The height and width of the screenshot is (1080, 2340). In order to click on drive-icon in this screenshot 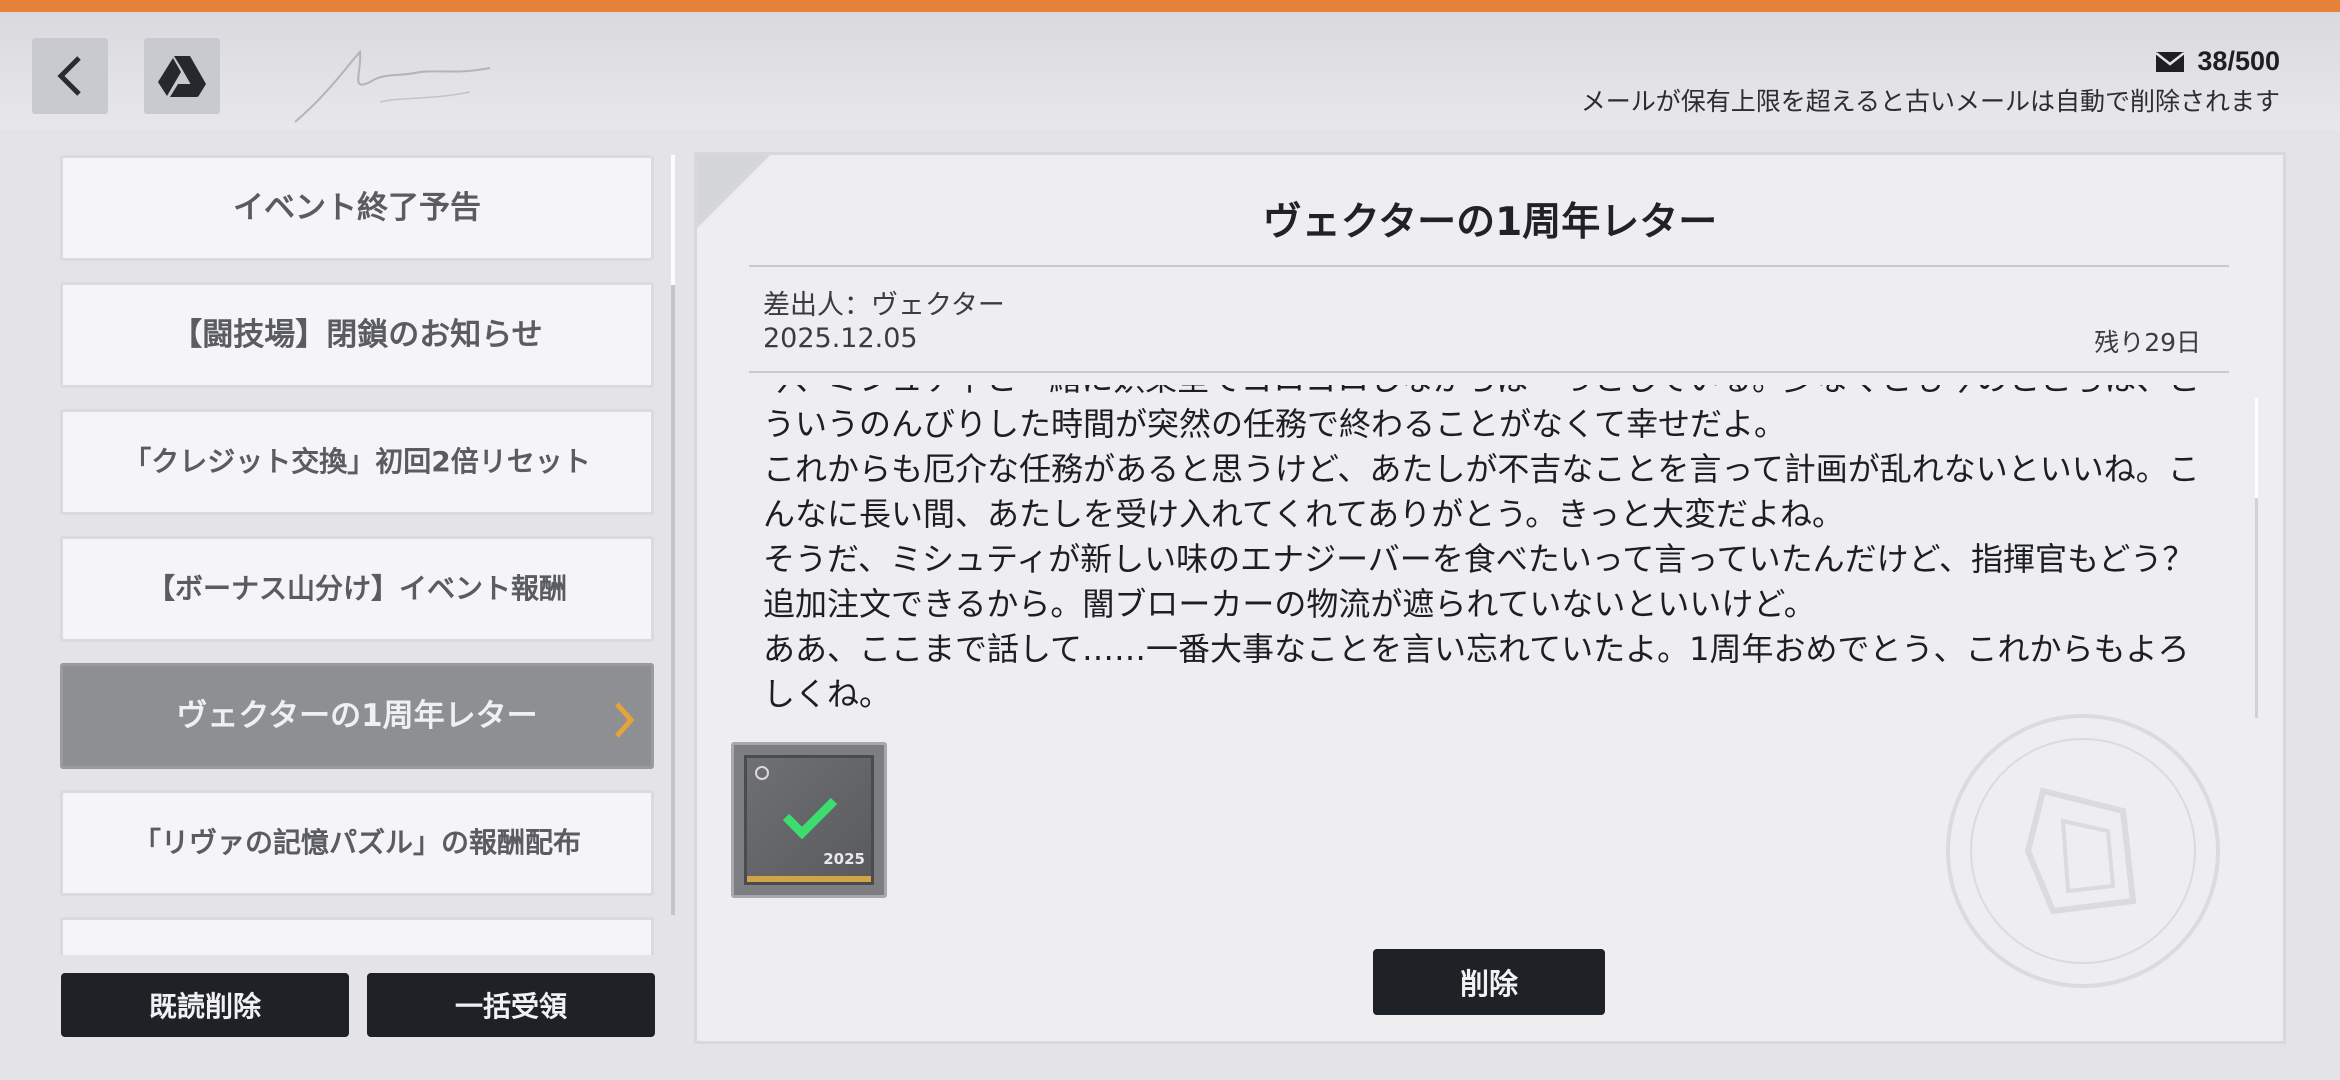, I will do `click(182, 76)`.